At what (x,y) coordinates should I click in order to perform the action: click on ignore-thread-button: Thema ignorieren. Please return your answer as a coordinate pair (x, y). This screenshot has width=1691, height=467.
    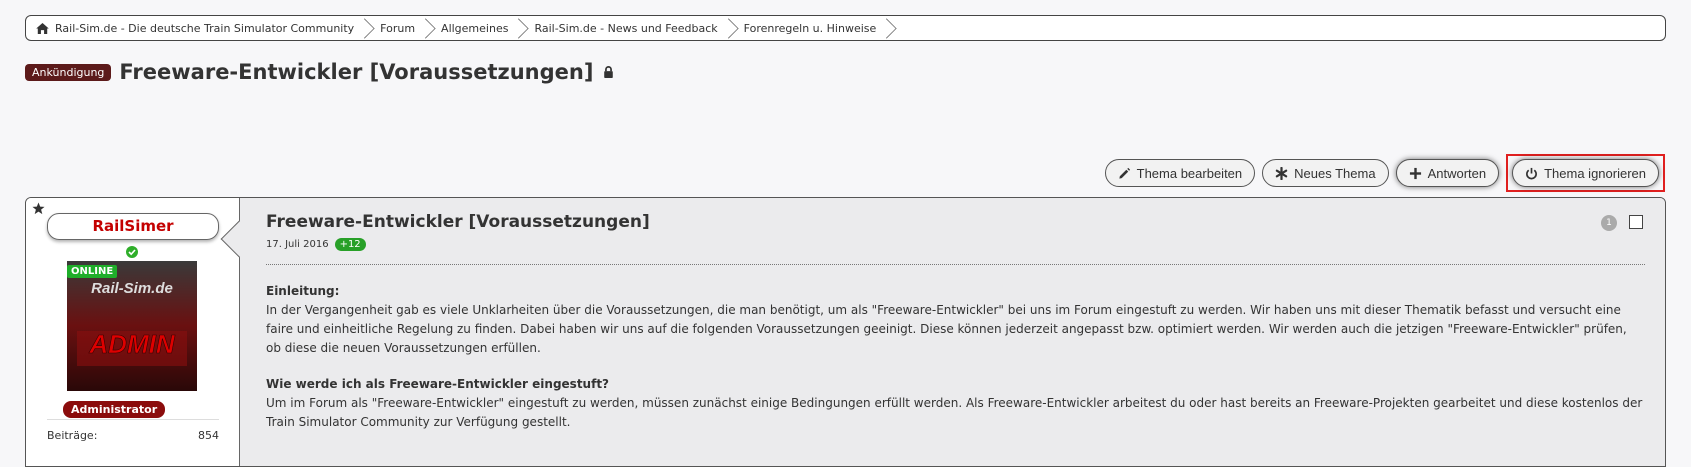
    Looking at the image, I should click on (1585, 173).